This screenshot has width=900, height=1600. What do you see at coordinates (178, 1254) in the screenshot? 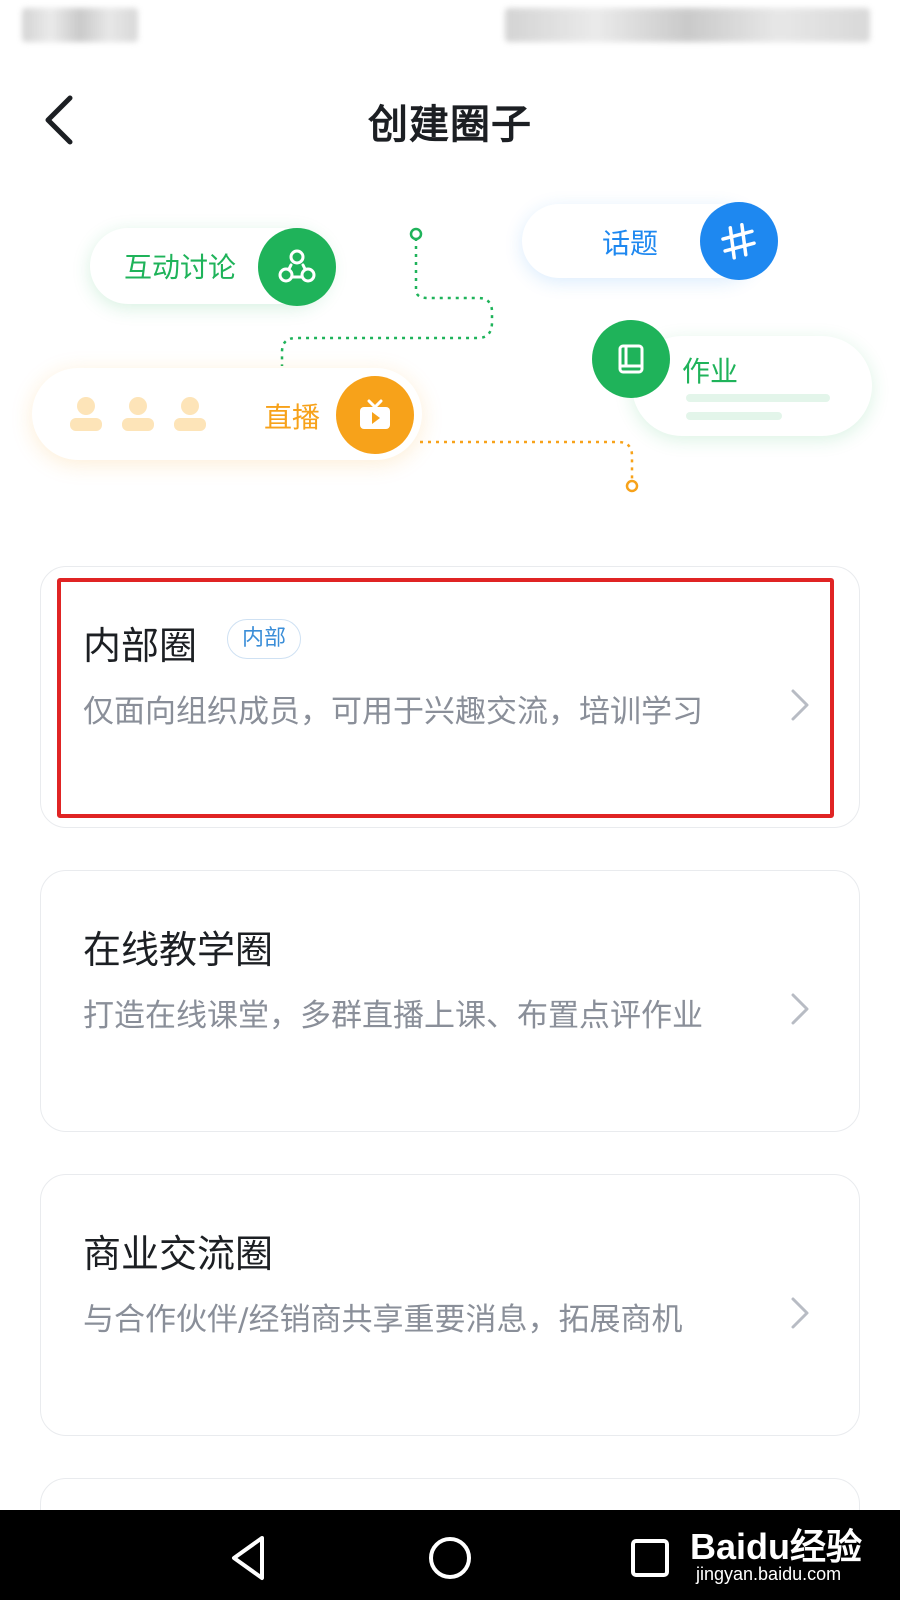
I see `card-title: 商业交流圈` at bounding box center [178, 1254].